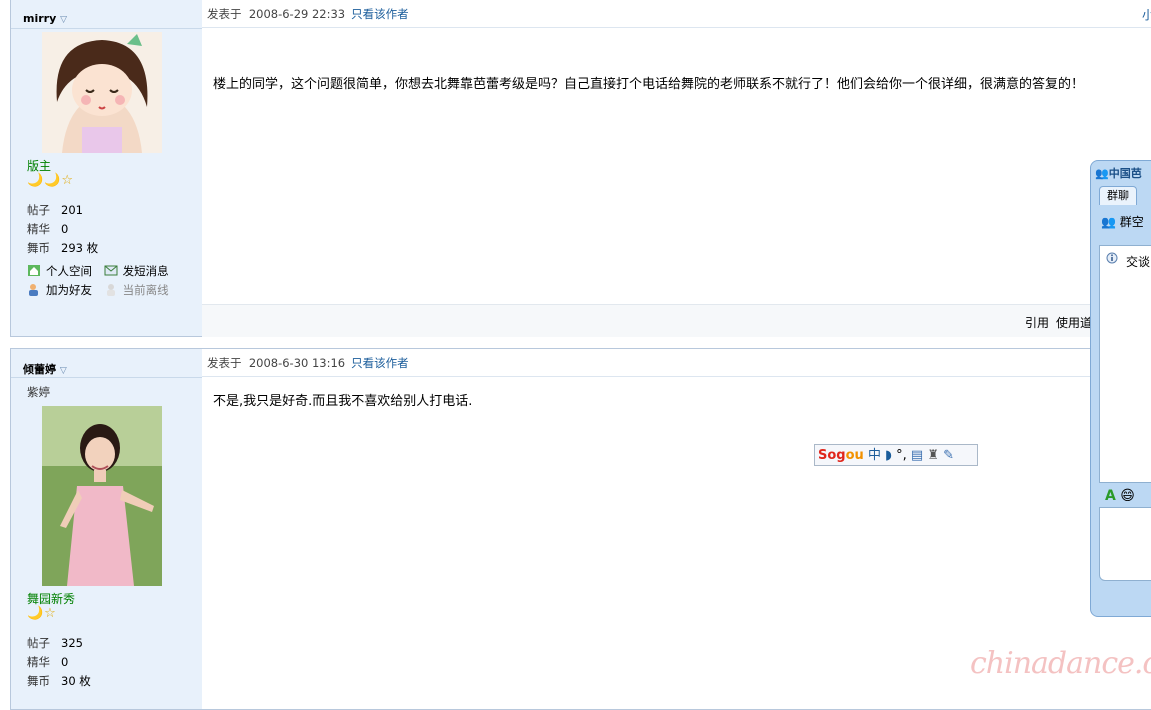 This screenshot has width=1151, height=710. Describe the element at coordinates (1118, 173) in the screenshot. I see `chat-title: 👥中国芭` at that location.